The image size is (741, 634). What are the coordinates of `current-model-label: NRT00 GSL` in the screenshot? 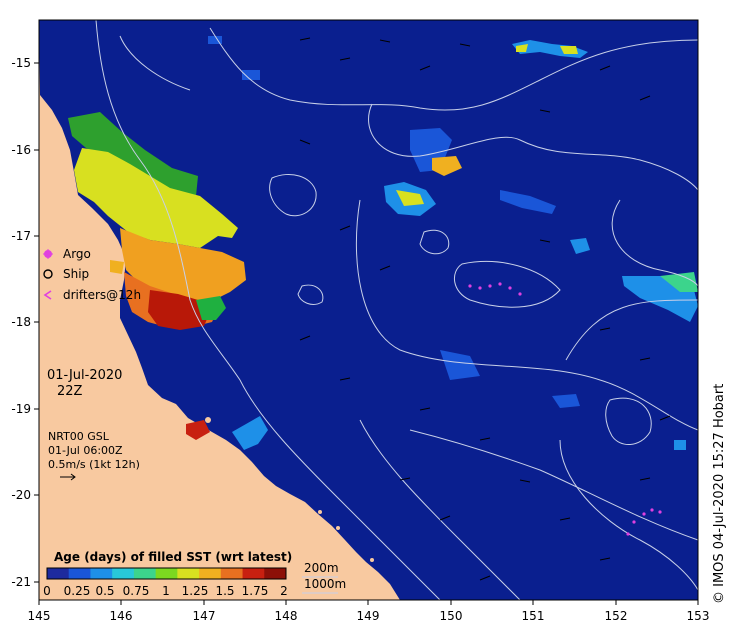 It's located at (79, 436).